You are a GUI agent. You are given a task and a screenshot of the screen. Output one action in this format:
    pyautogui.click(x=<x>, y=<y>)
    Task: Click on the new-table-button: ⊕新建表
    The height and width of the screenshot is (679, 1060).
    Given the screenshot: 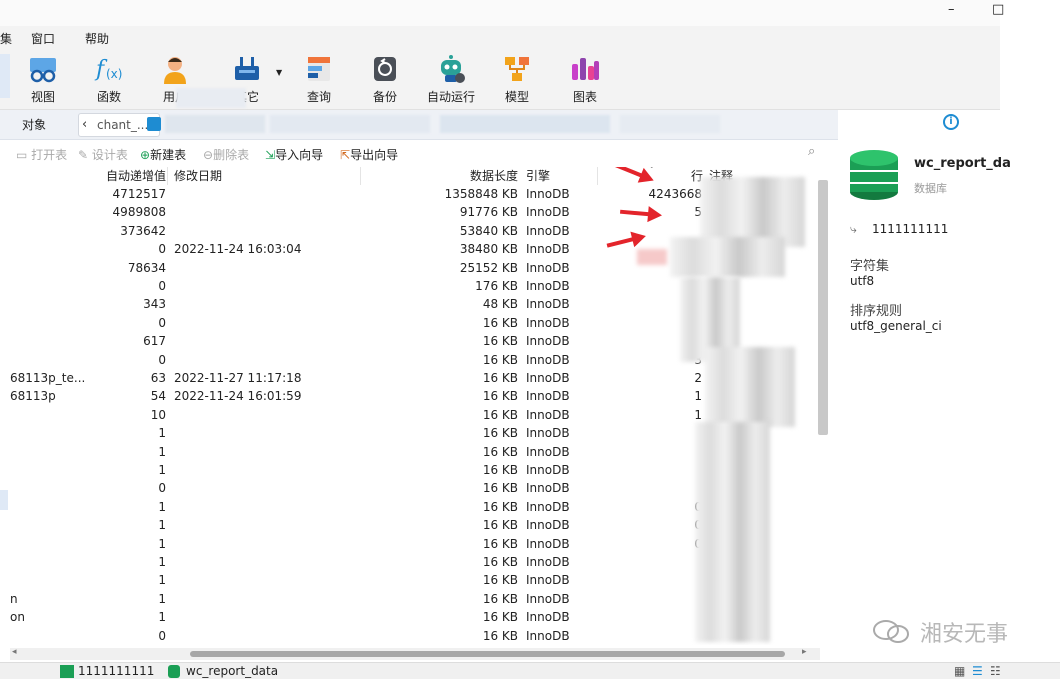 What is the action you would take?
    pyautogui.click(x=163, y=154)
    